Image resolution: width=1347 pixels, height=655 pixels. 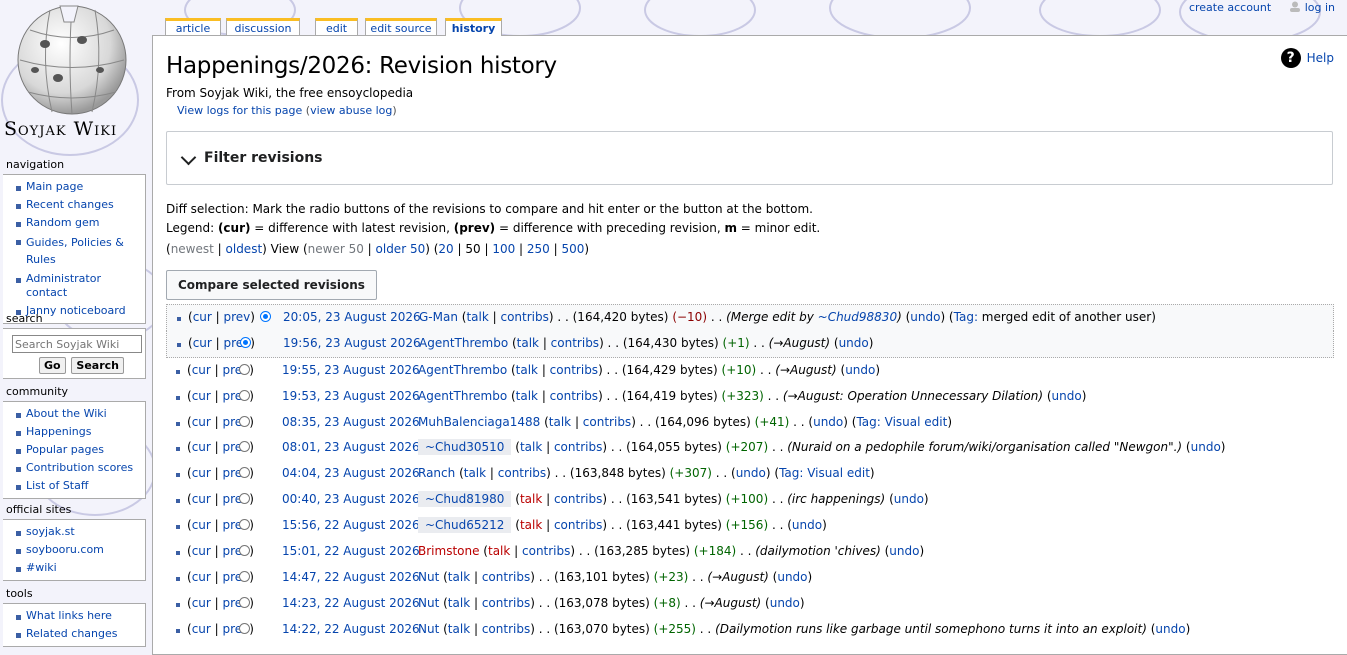 What do you see at coordinates (244, 249) in the screenshot?
I see `nav-oldest: oldest` at bounding box center [244, 249].